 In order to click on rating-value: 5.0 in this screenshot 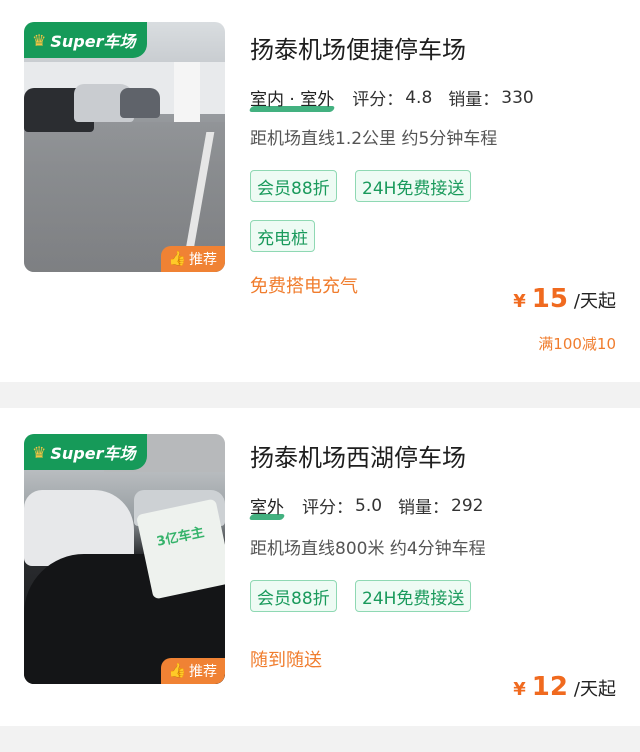, I will do `click(369, 505)`.